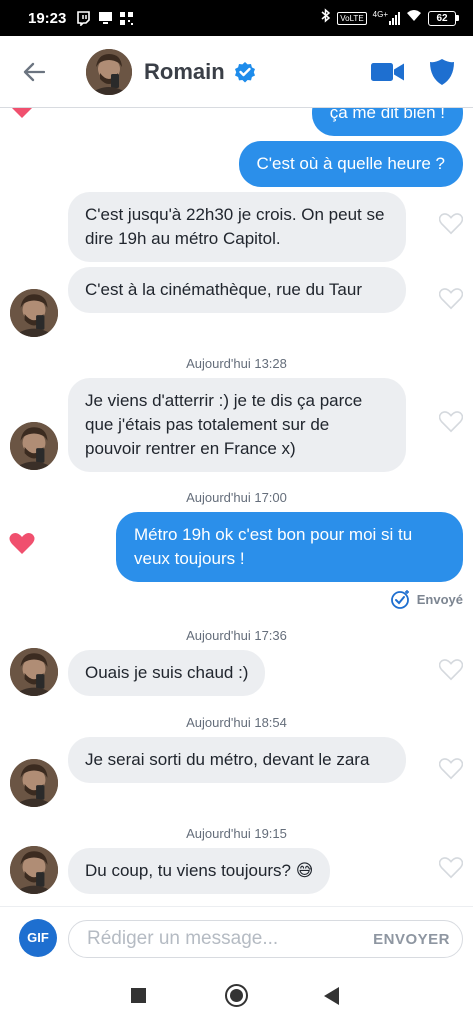 The image size is (473, 1024). I want to click on status-time: 19:23, so click(47, 18).